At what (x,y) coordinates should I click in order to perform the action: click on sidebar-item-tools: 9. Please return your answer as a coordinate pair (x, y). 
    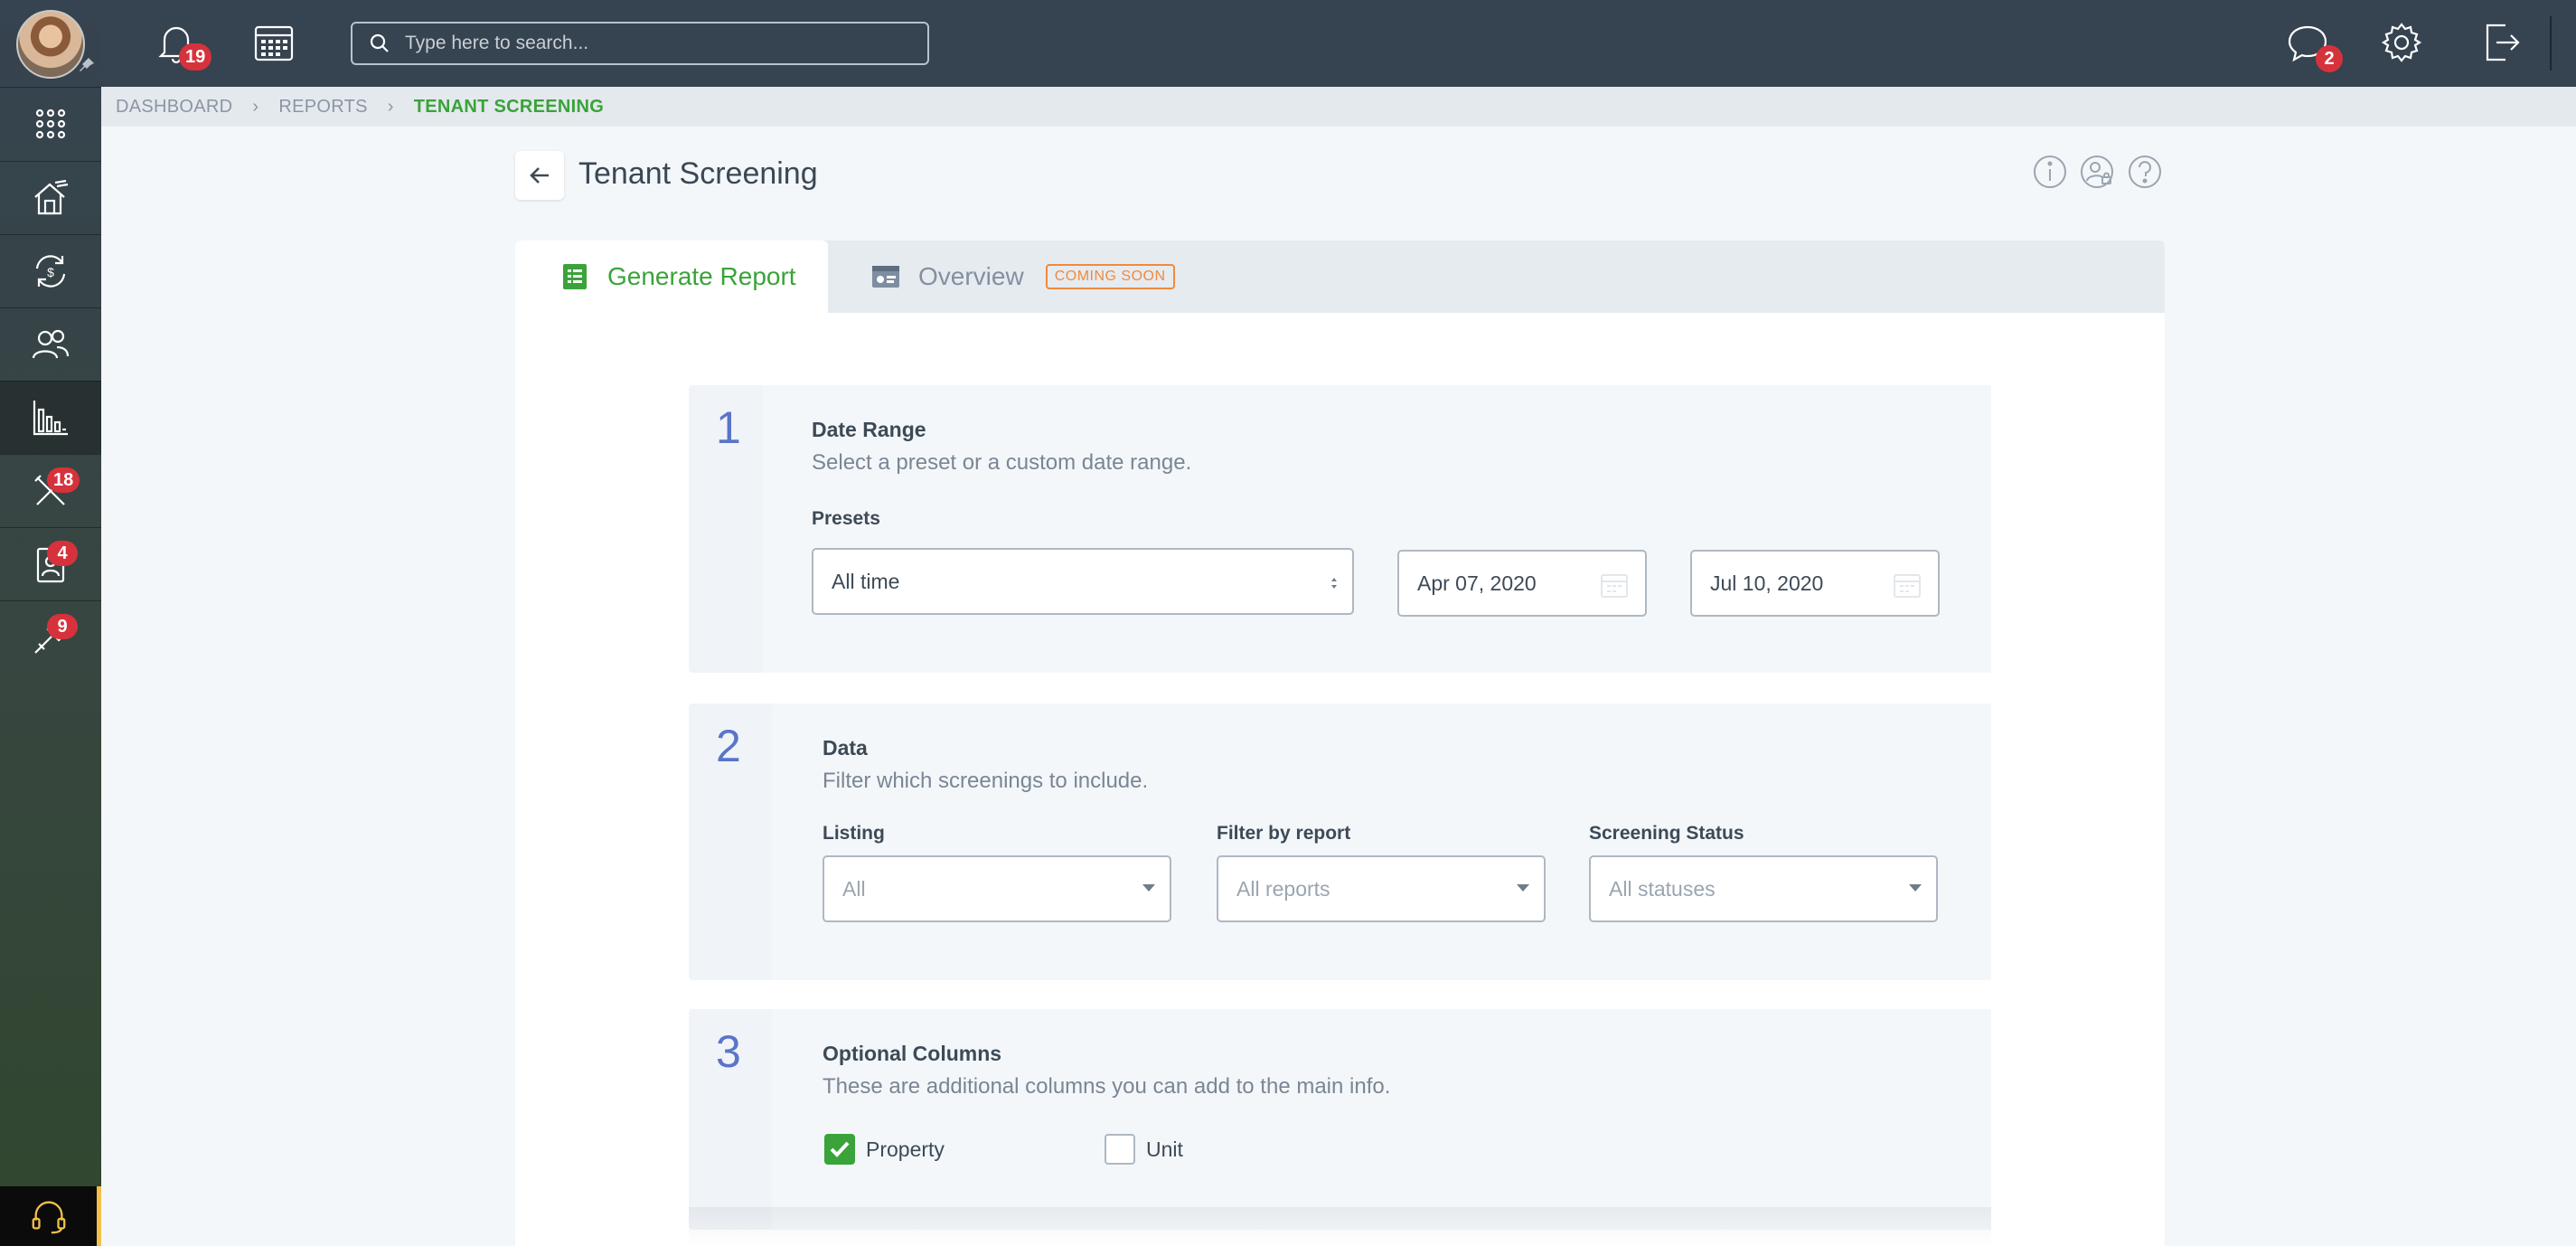
    Looking at the image, I should click on (50, 637).